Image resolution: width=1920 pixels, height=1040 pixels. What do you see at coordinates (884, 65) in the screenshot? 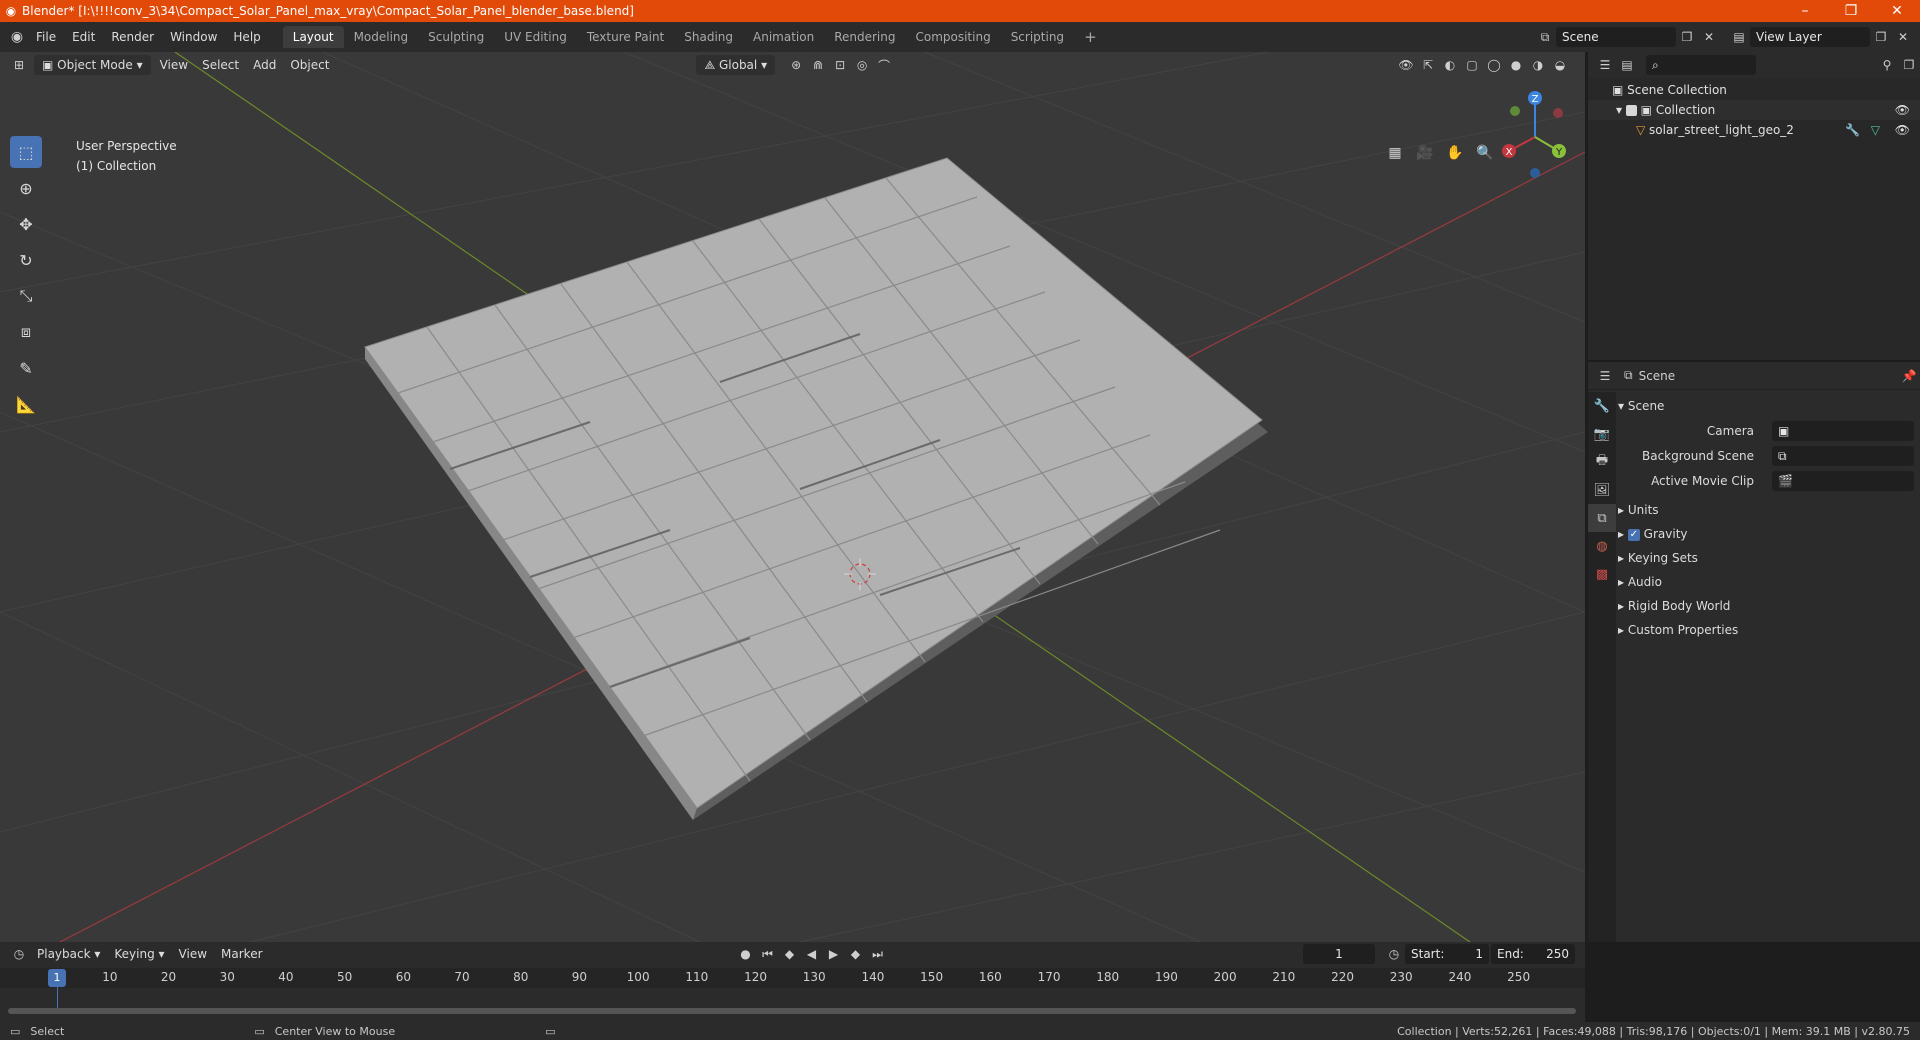
I see `falloff-icon: ⌒` at bounding box center [884, 65].